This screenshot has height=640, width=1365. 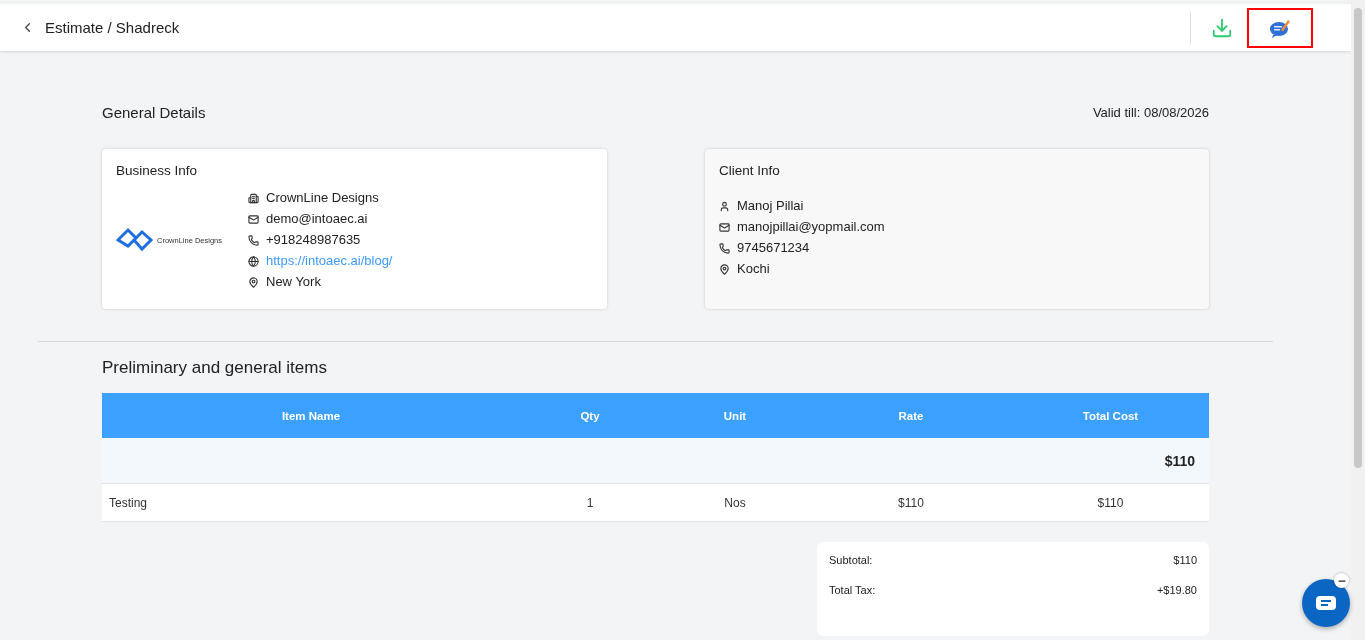 I want to click on section-title: Preliminary and general items, so click(x=215, y=368).